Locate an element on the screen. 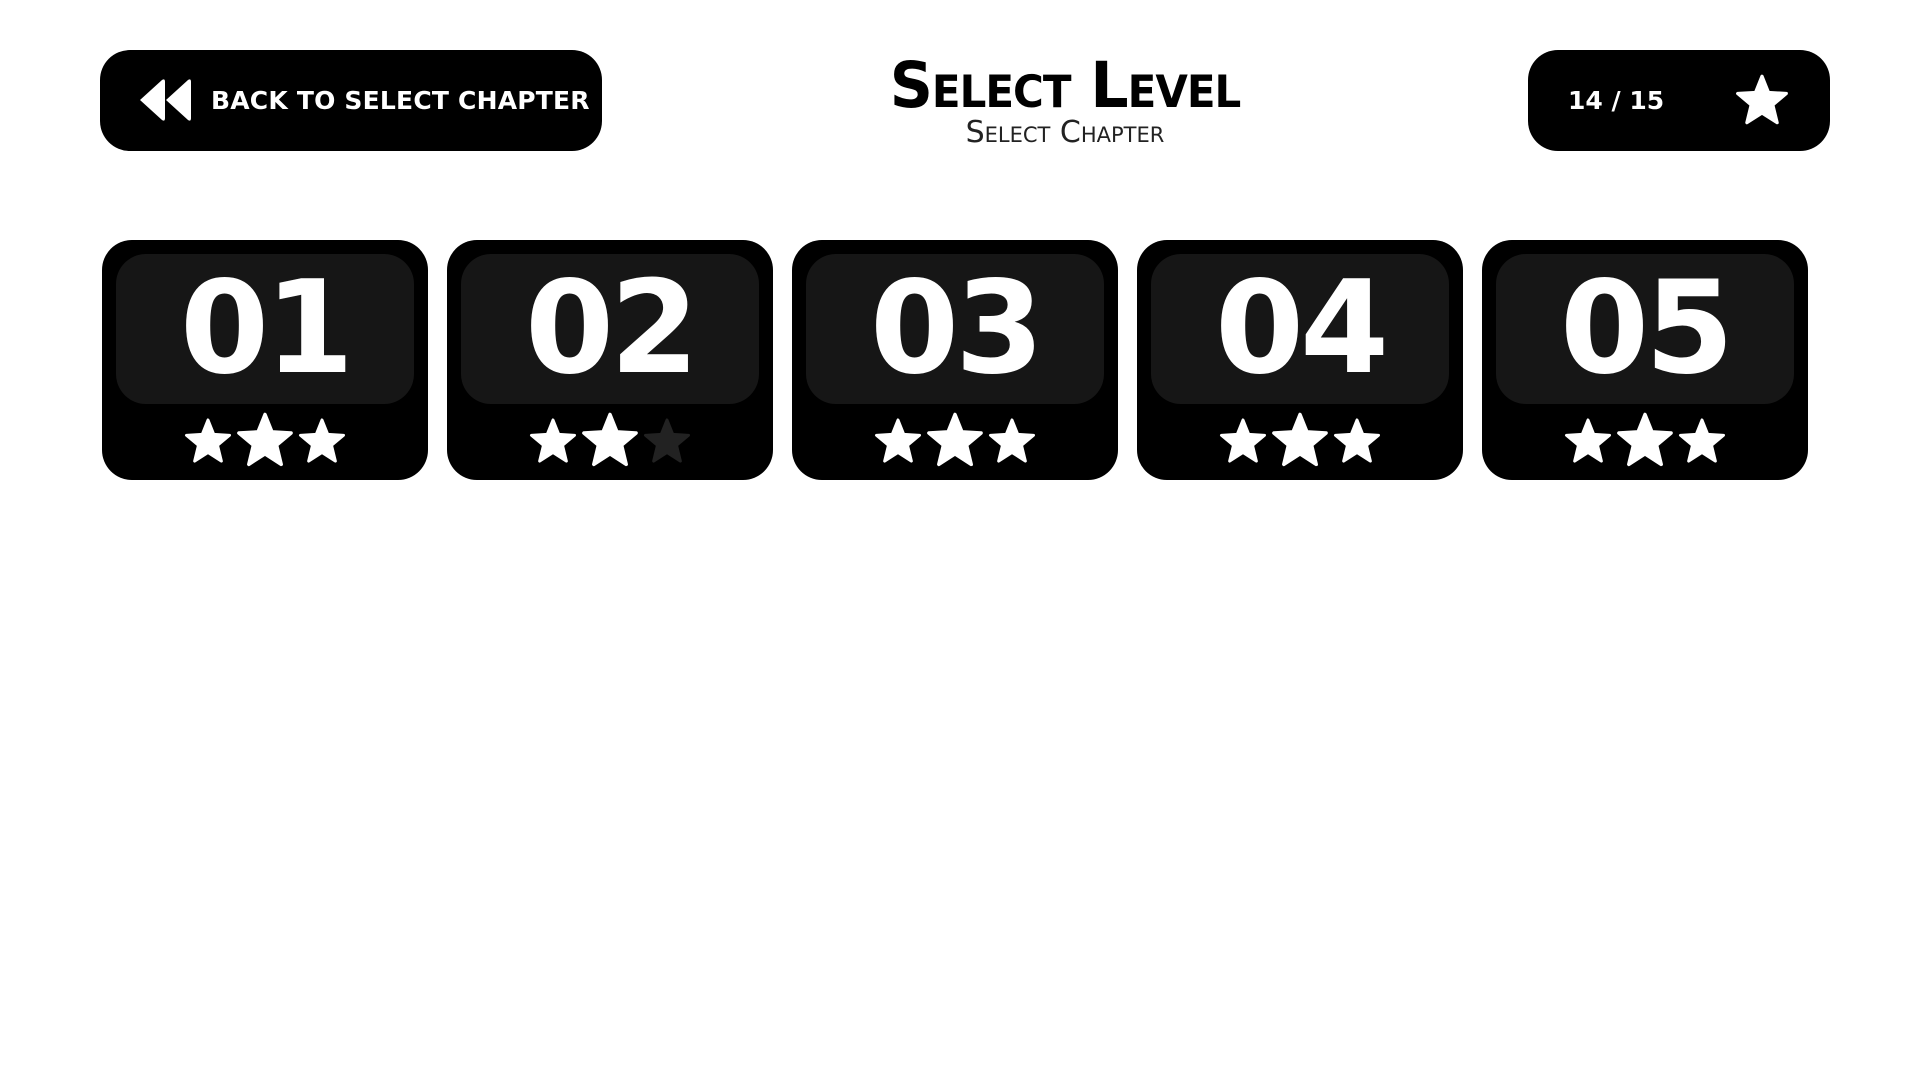 The image size is (1920, 1080). level-card-01: 01 is located at coordinates (265, 360).